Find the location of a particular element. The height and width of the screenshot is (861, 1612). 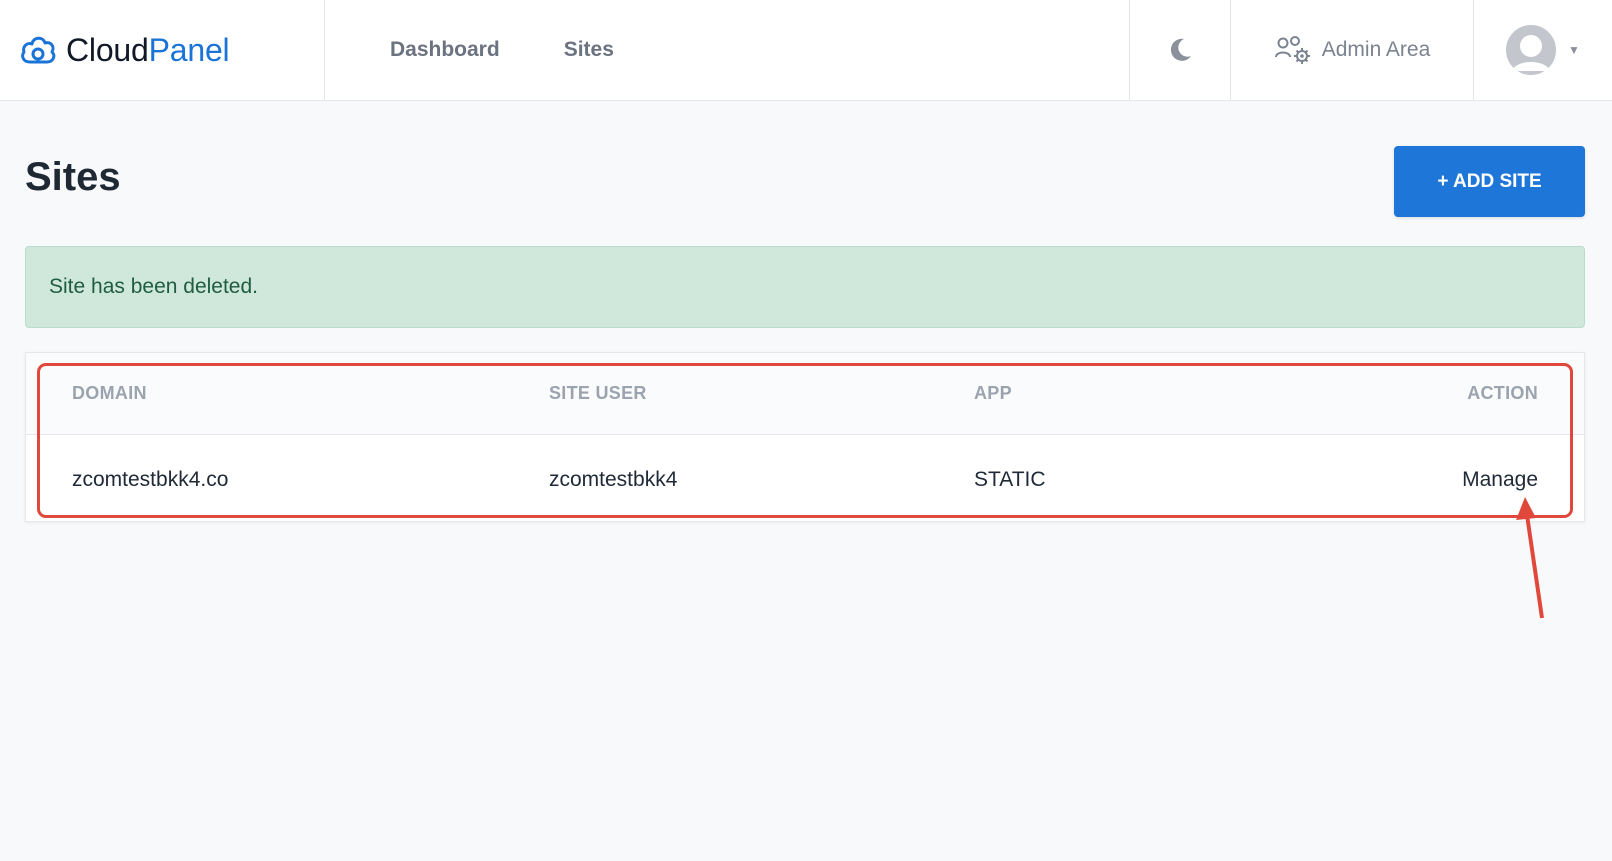

moon-icon is located at coordinates (1180, 49).